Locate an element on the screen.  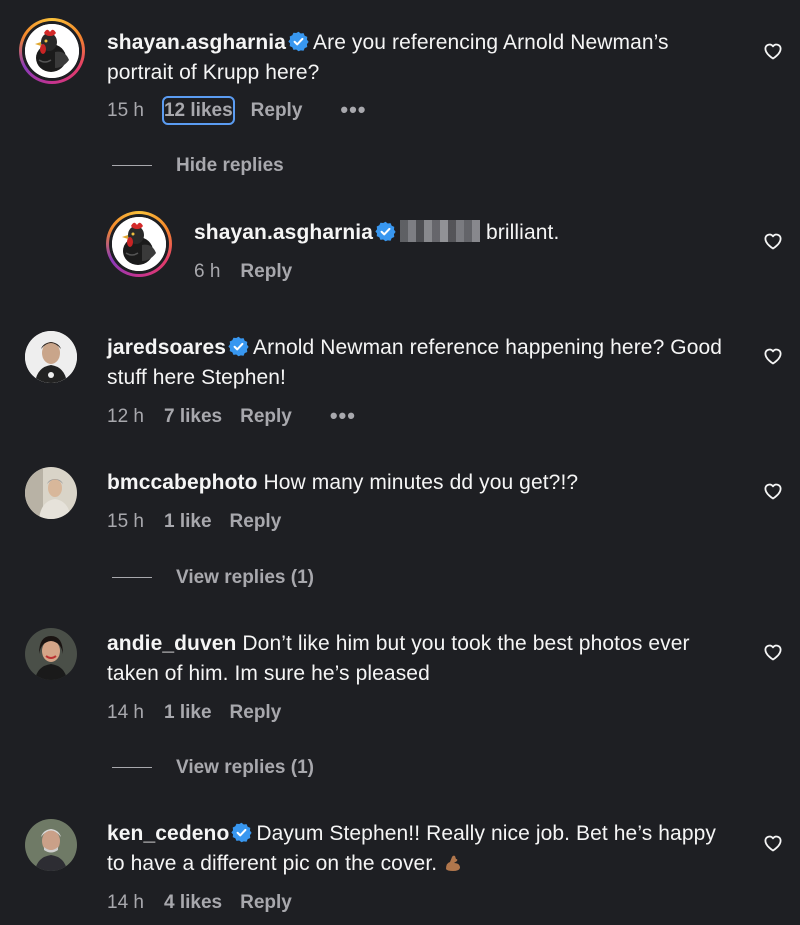
comment-meta: 6 h Reply is located at coordinates (252, 272).